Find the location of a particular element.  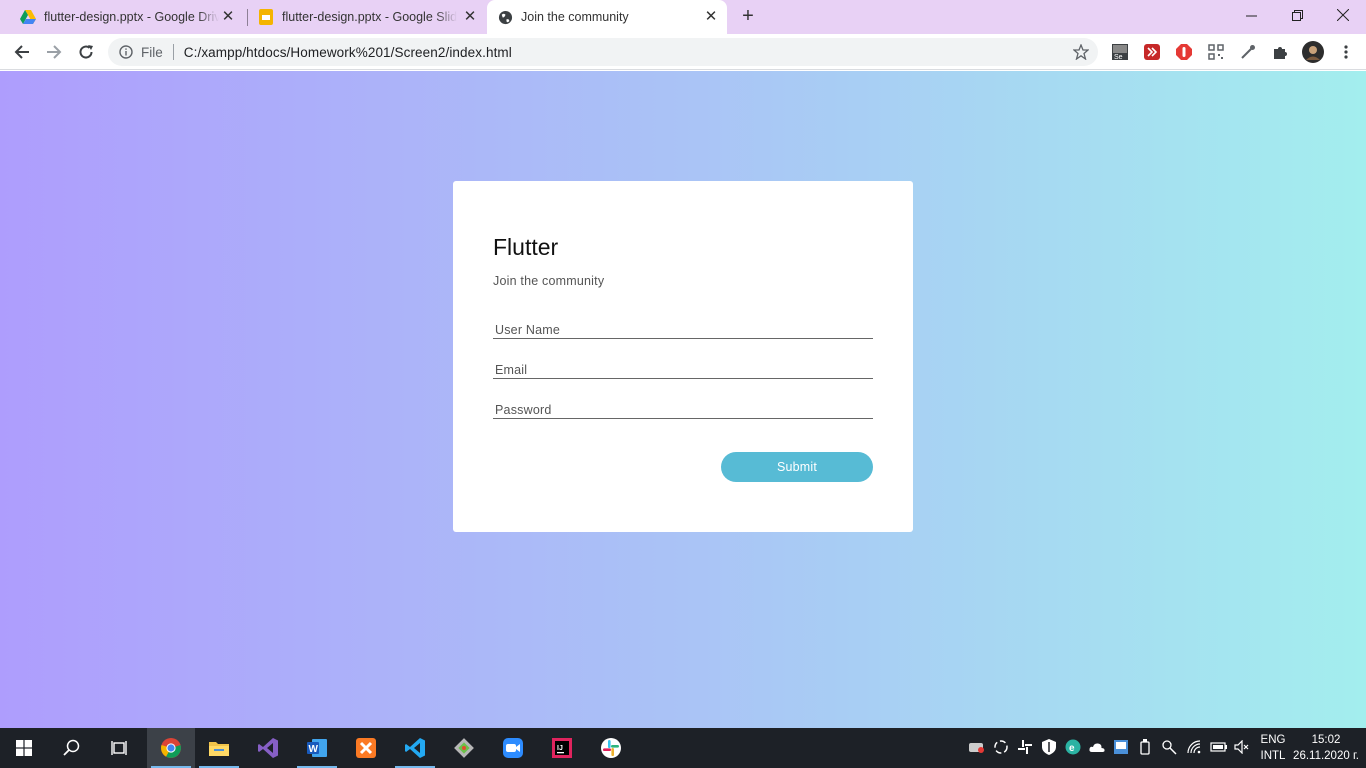

tab-separator is located at coordinates (247, 17).